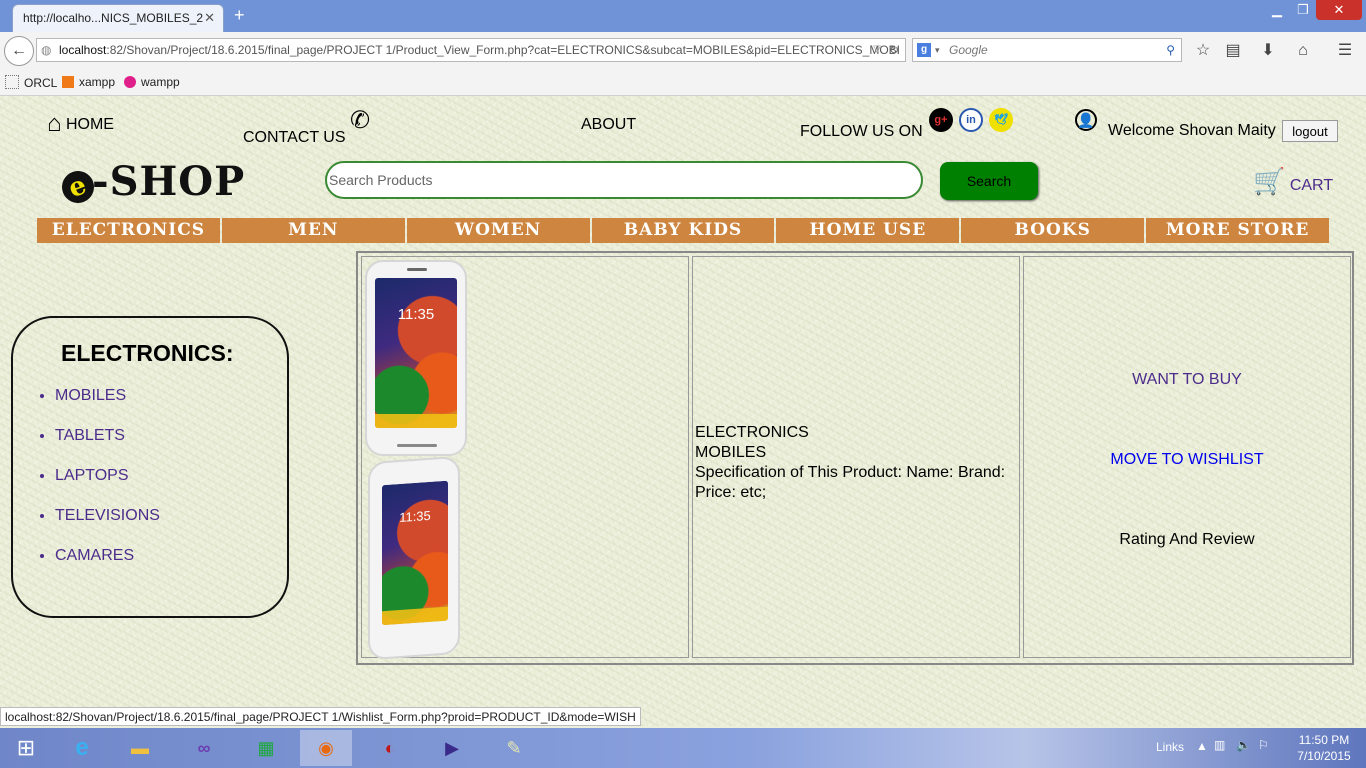  Describe the element at coordinates (80, 124) in the screenshot. I see `home-link: ⌂ HOME` at that location.